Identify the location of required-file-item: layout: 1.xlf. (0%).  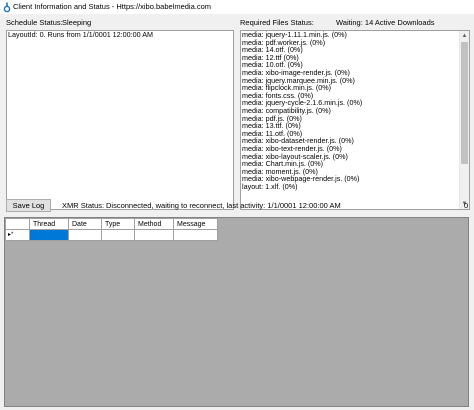
(270, 186).